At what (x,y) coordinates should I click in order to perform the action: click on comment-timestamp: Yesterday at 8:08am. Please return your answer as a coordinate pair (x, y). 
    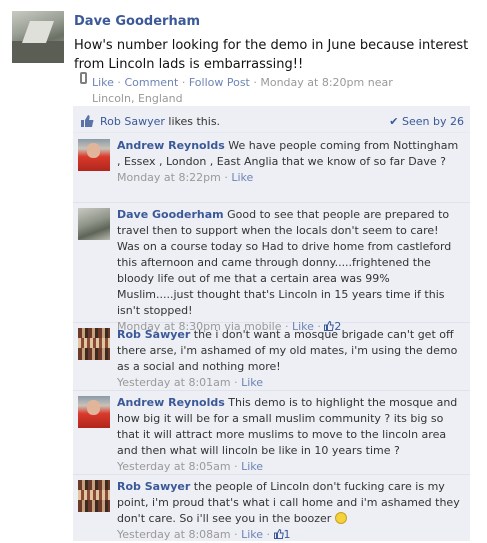
    Looking at the image, I should click on (174, 534).